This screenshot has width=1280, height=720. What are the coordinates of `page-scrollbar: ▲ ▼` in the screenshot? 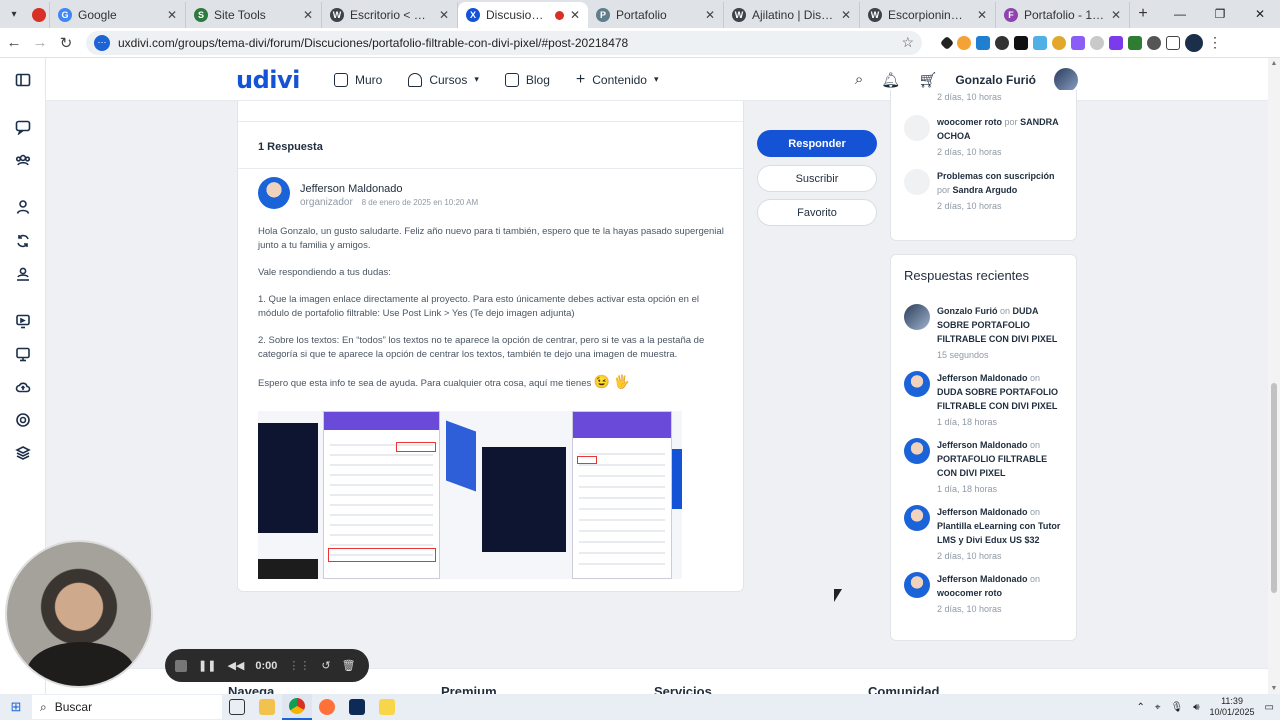 It's located at (1274, 376).